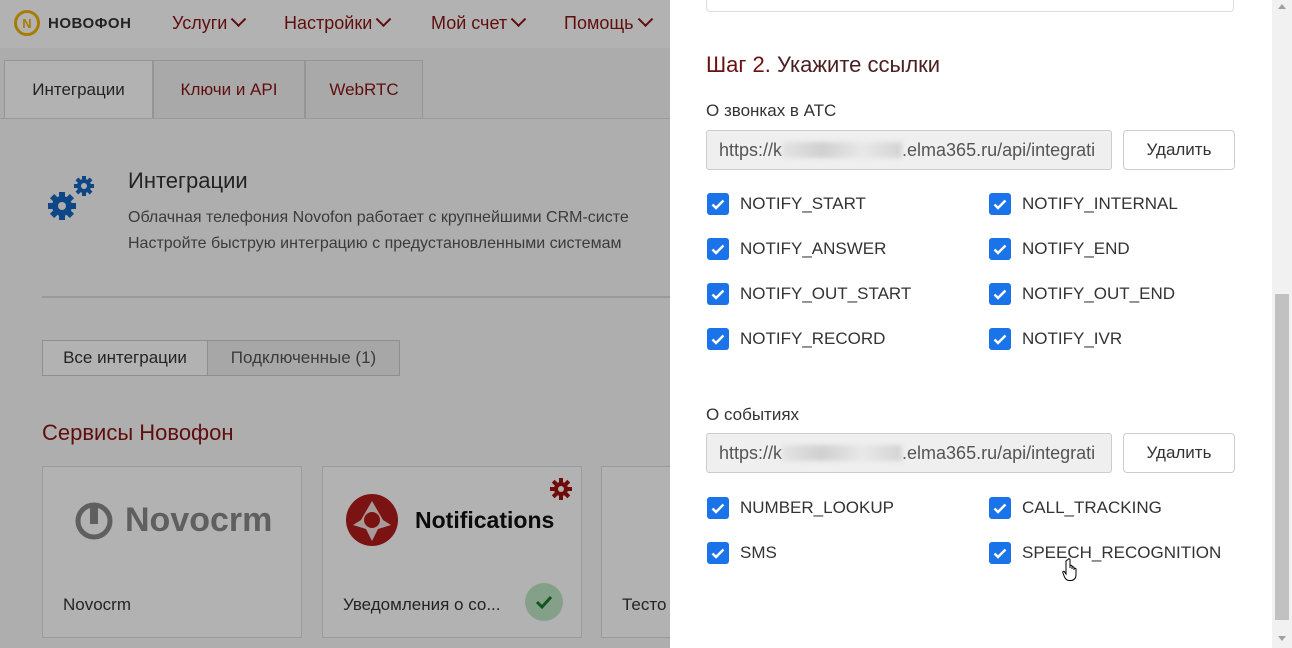 This screenshot has width=1292, height=648. What do you see at coordinates (826, 293) in the screenshot?
I see `checkbox-label: NOTIFY_OUT_START` at bounding box center [826, 293].